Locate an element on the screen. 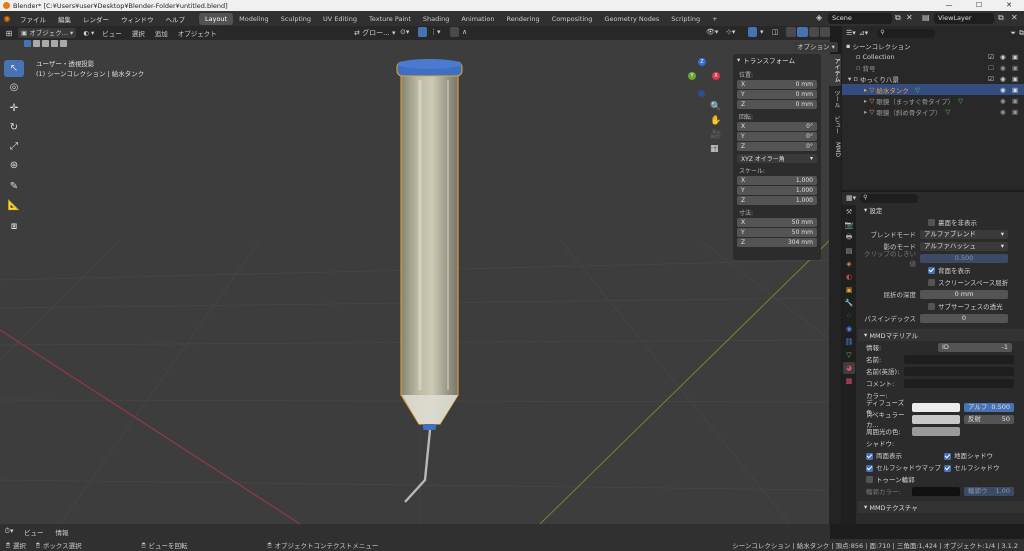  new-view-layer-icon: ⧉ is located at coordinates (1001, 18).